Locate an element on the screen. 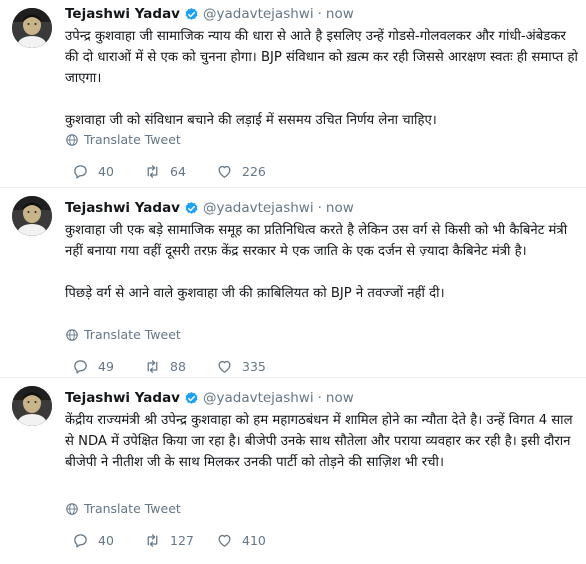  like-count: 335 is located at coordinates (254, 366).